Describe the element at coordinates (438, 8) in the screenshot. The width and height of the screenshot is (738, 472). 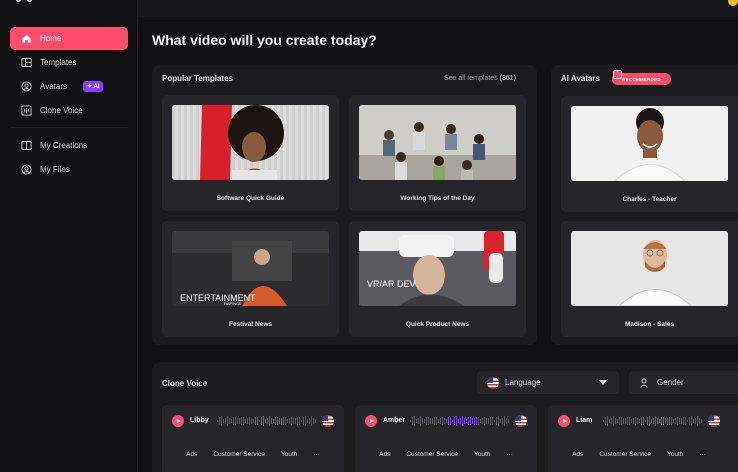
I see `top-bar` at that location.